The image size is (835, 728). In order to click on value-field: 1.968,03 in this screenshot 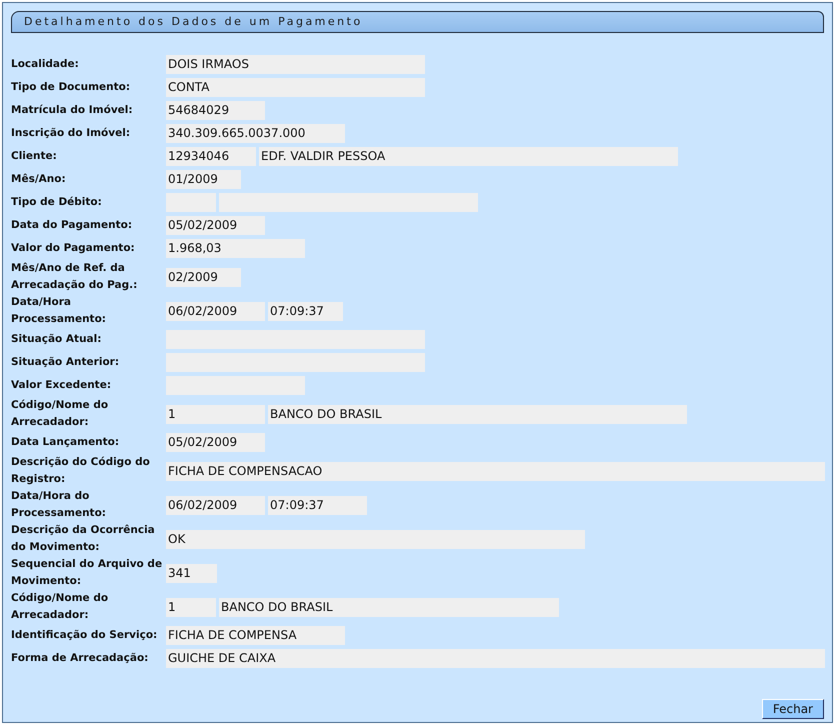, I will do `click(235, 248)`.